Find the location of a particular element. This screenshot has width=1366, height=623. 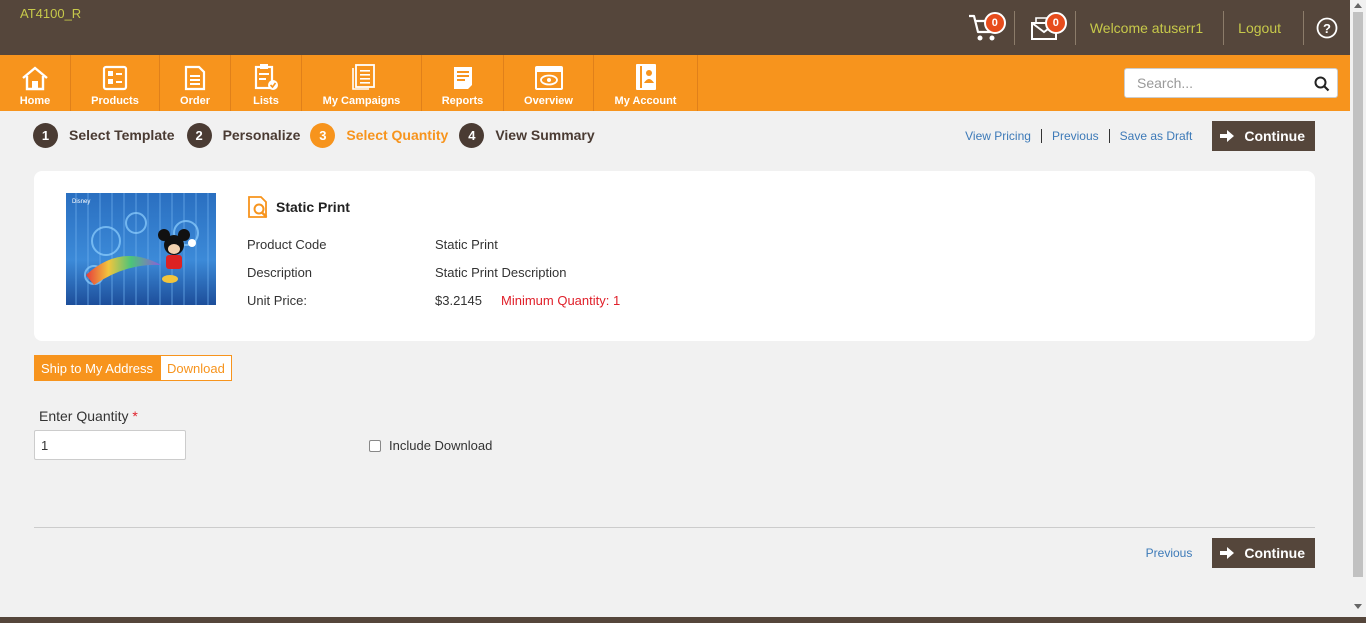

nav-label: Order is located at coordinates (195, 101).